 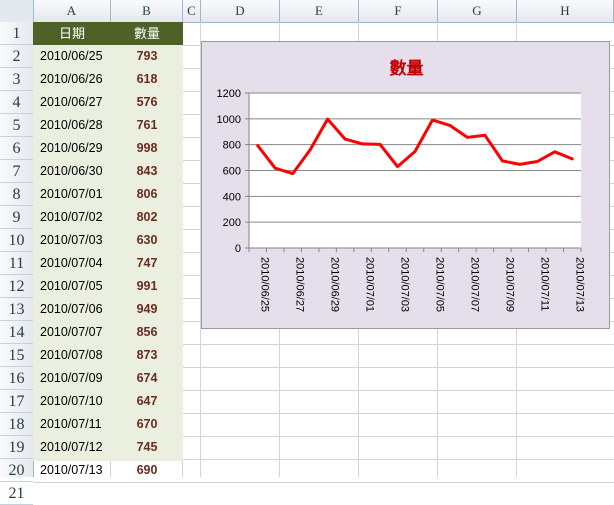 I want to click on cell-qty: 647, so click(x=147, y=401).